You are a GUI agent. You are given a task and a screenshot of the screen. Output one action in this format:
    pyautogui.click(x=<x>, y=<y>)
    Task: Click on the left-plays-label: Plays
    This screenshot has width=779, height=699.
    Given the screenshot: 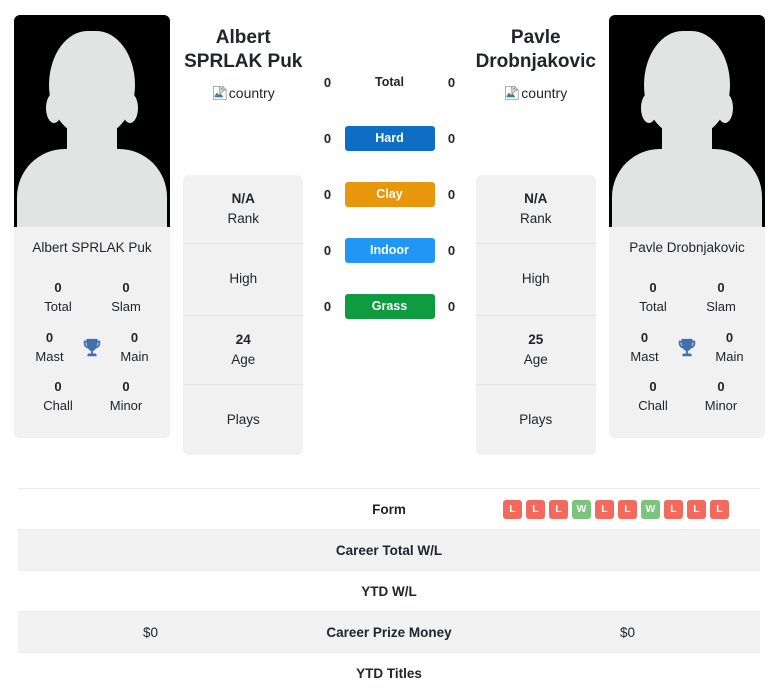 What is the action you would take?
    pyautogui.click(x=243, y=420)
    